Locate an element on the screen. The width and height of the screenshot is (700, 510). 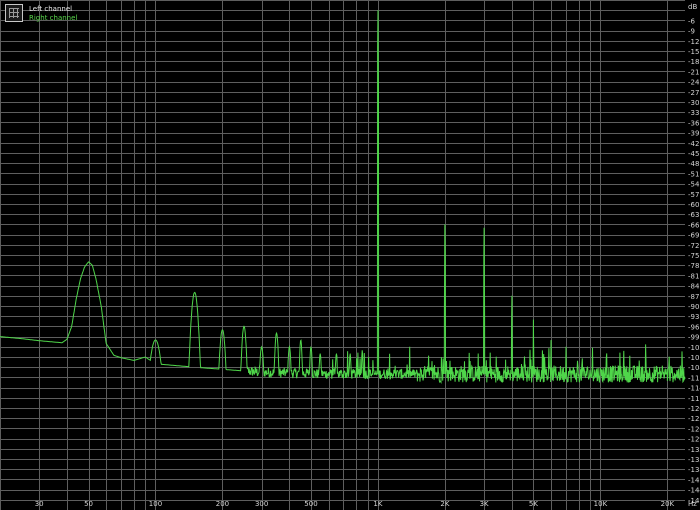
y-tick-label: -117 is located at coordinates (694, 399).